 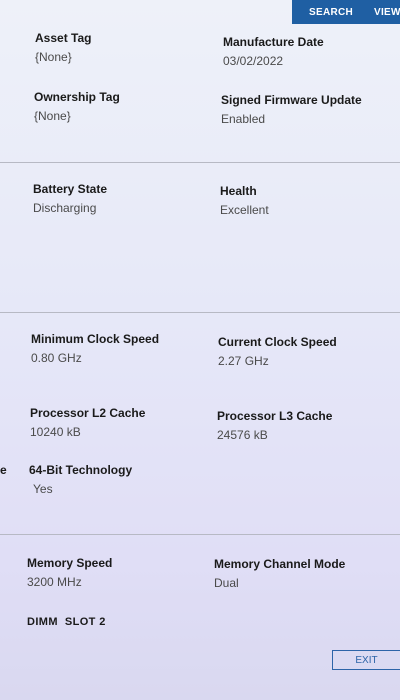 What do you see at coordinates (226, 583) in the screenshot?
I see `memory-channel-mode-value: Dual` at bounding box center [226, 583].